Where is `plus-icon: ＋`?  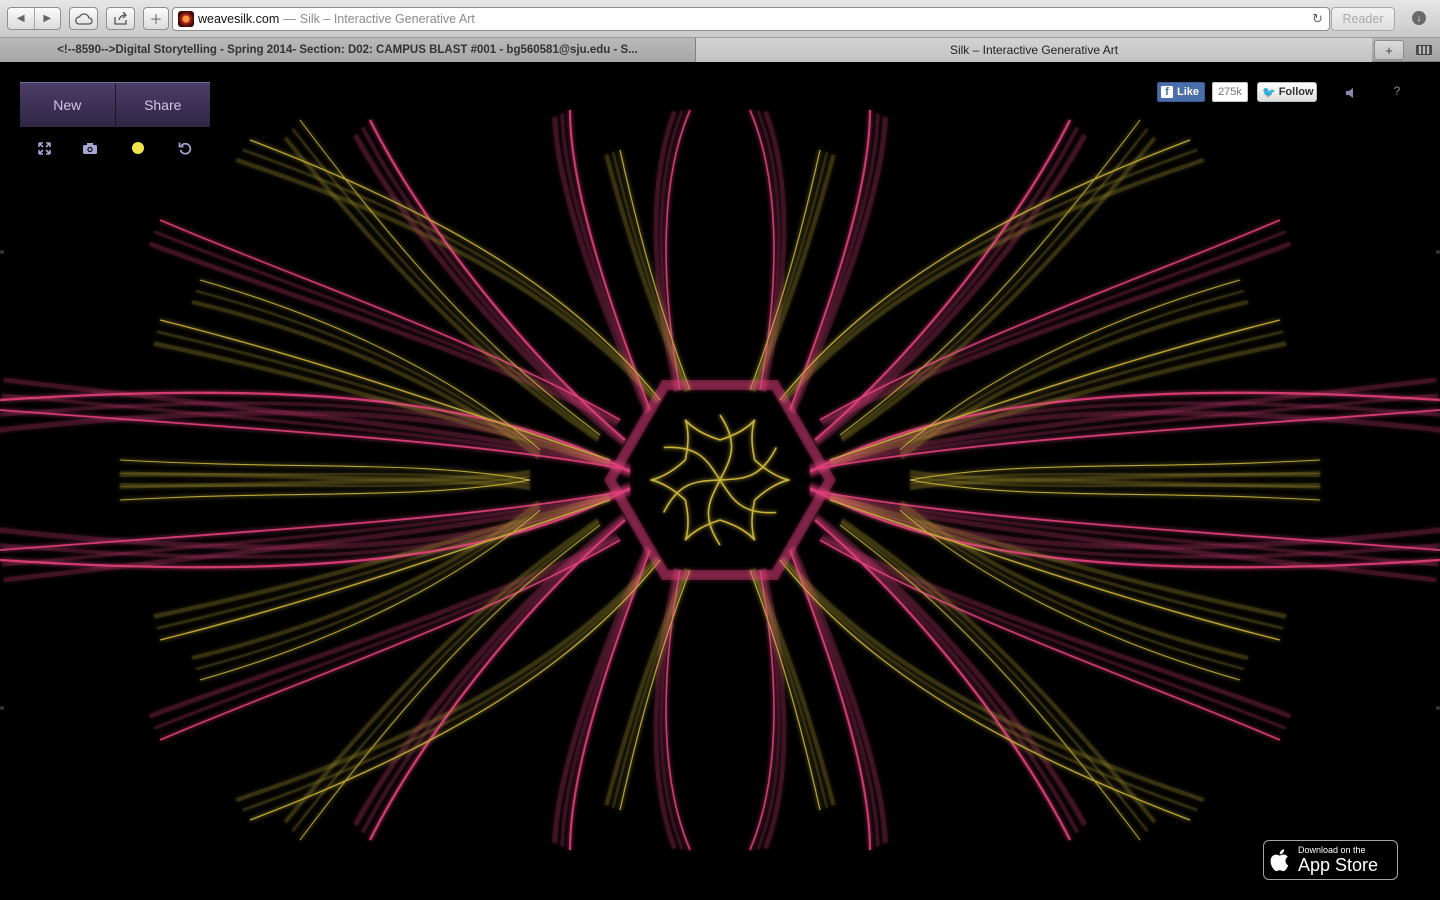 plus-icon: ＋ is located at coordinates (156, 19).